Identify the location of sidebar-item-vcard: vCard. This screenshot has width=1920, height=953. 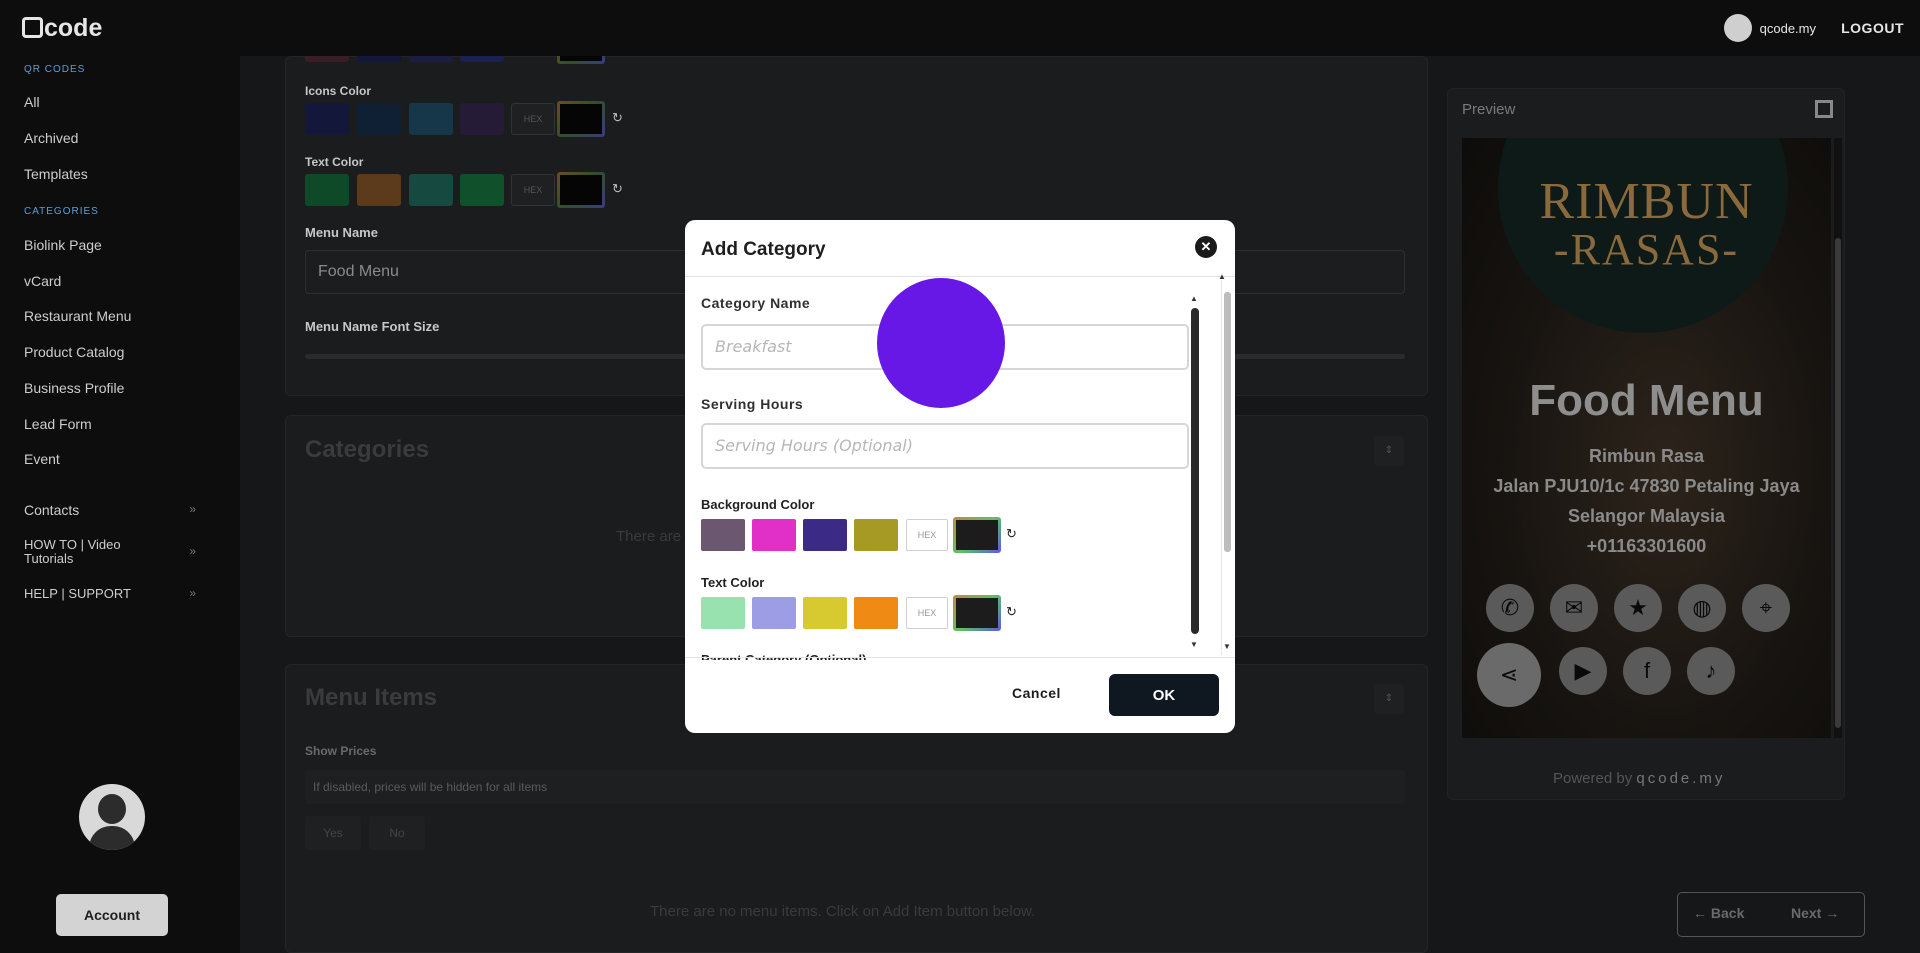
(42, 281).